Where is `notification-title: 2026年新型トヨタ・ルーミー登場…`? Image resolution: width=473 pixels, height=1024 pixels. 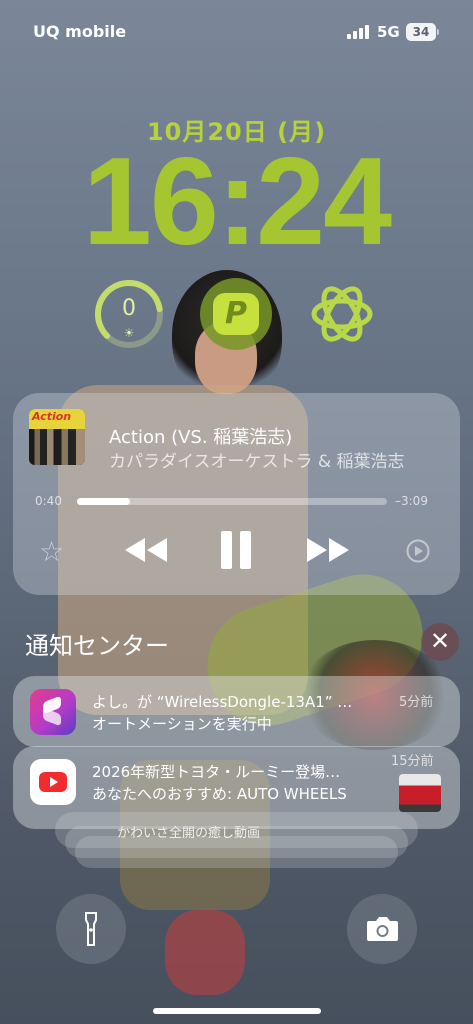
notification-title: 2026年新型トヨタ・ルーミー登場… is located at coordinates (216, 772).